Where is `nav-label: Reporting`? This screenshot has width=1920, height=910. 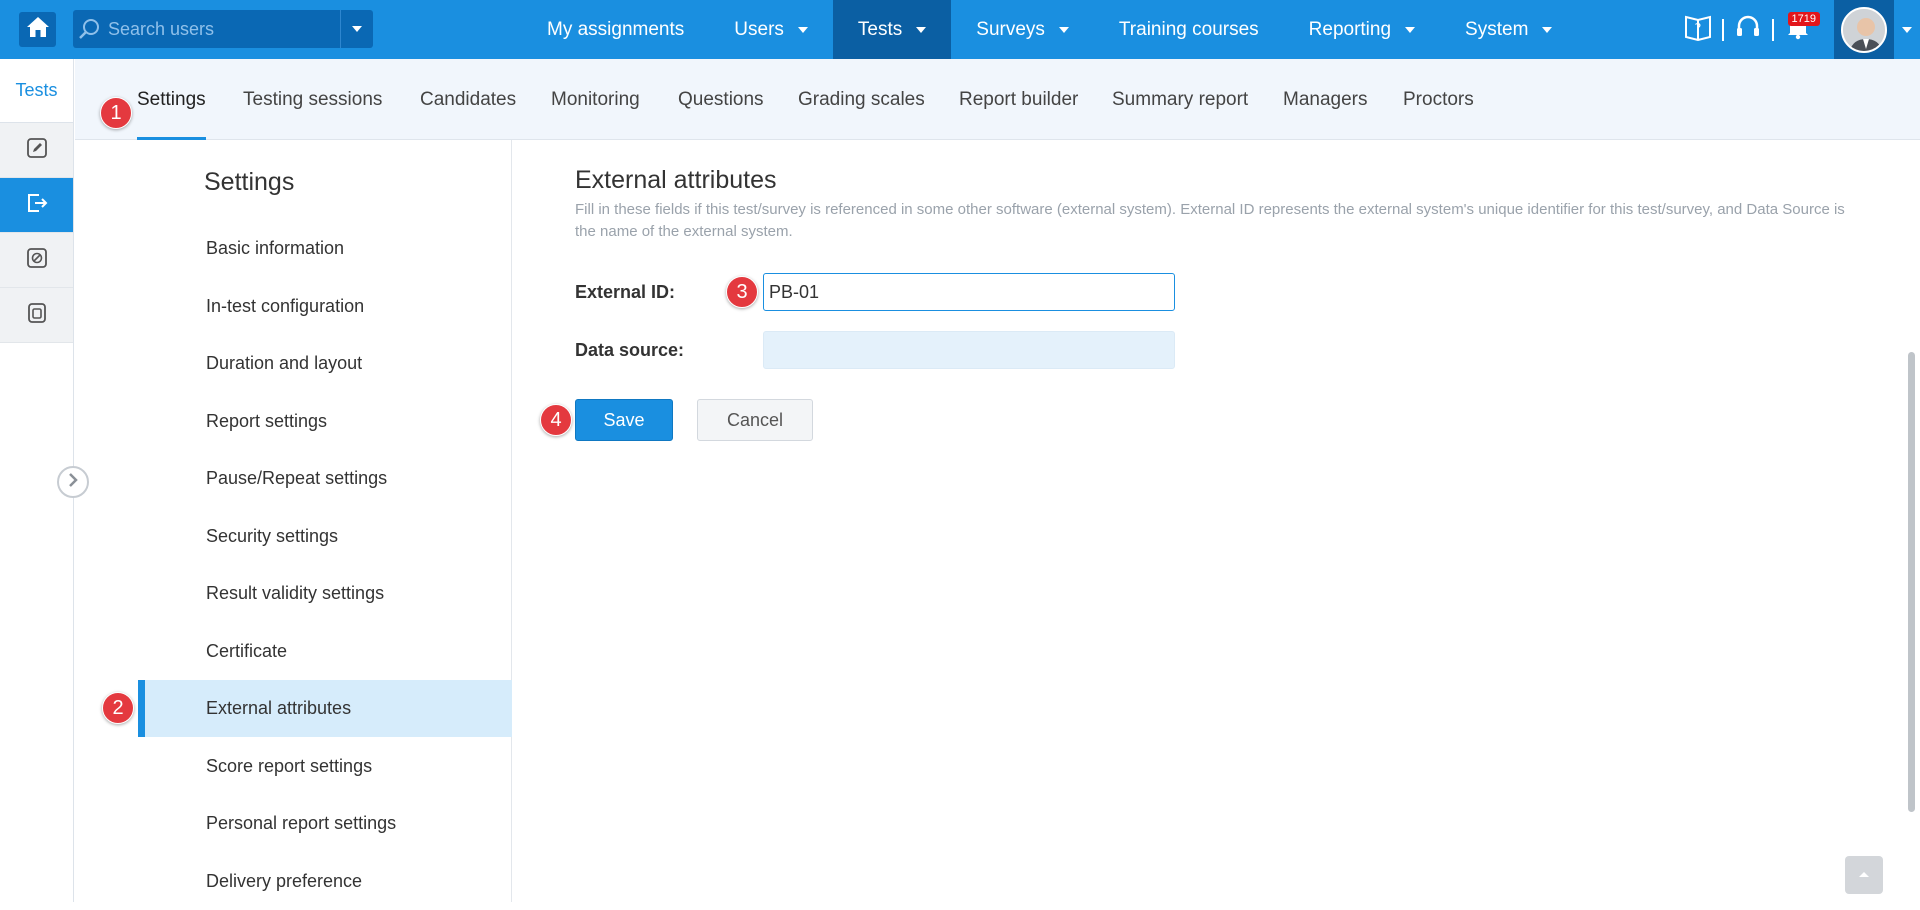 nav-label: Reporting is located at coordinates (1350, 29).